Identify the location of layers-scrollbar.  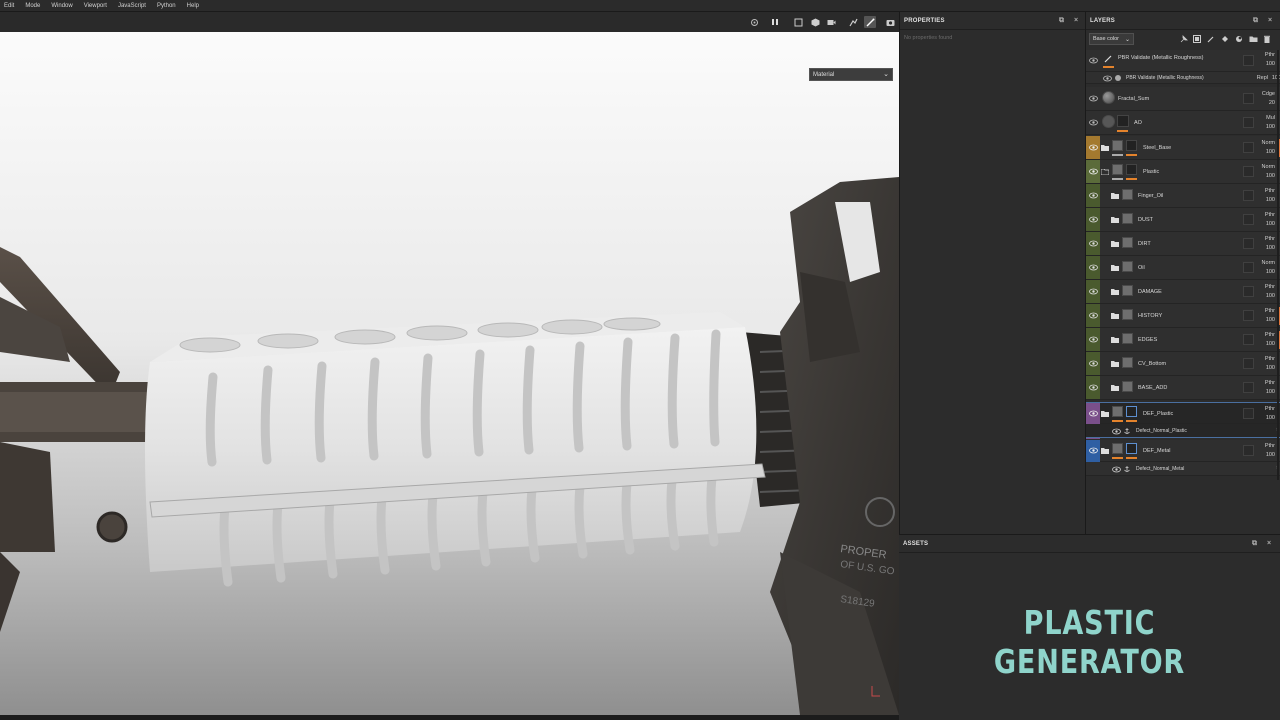
(1278, 265).